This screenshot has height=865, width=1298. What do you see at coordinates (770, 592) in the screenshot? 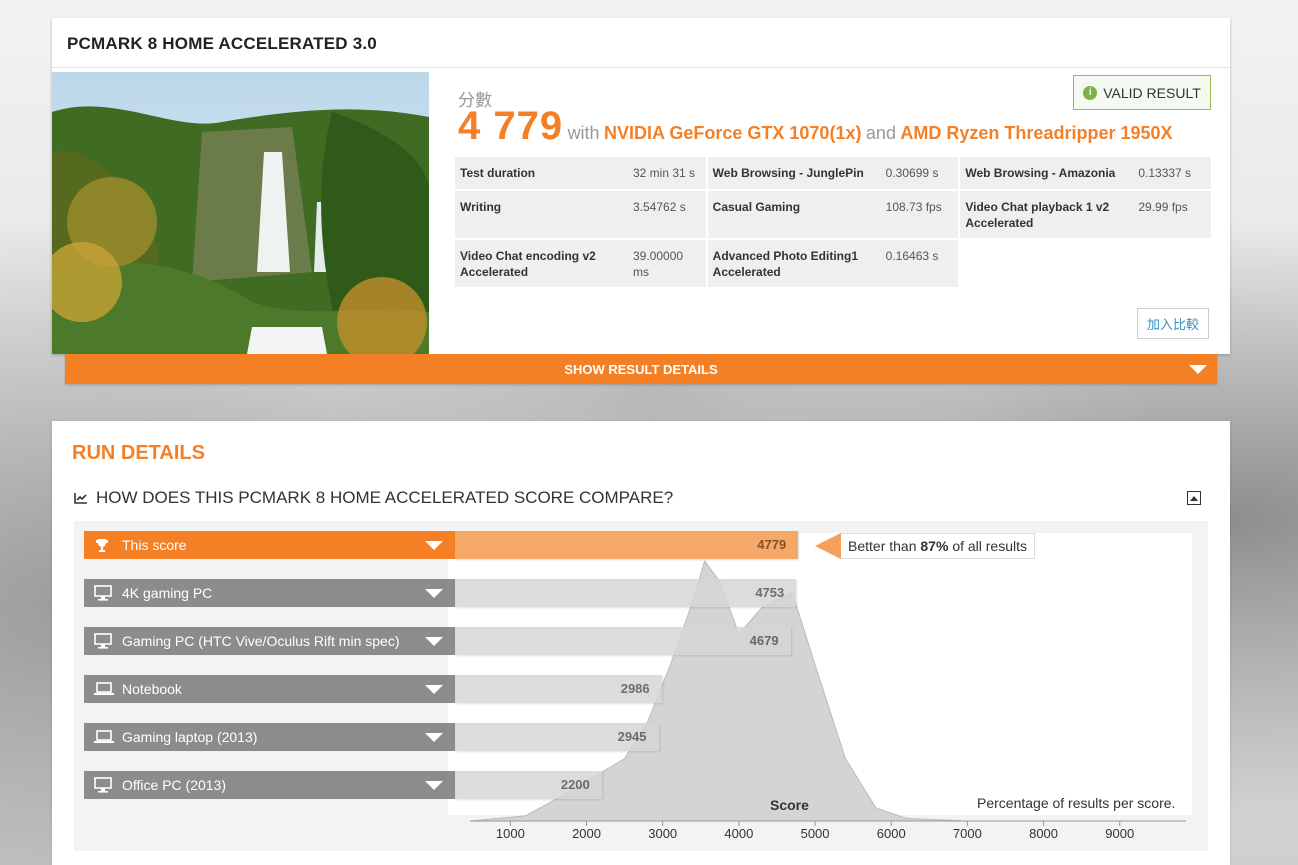
I see `score-bar-value: 4753` at bounding box center [770, 592].